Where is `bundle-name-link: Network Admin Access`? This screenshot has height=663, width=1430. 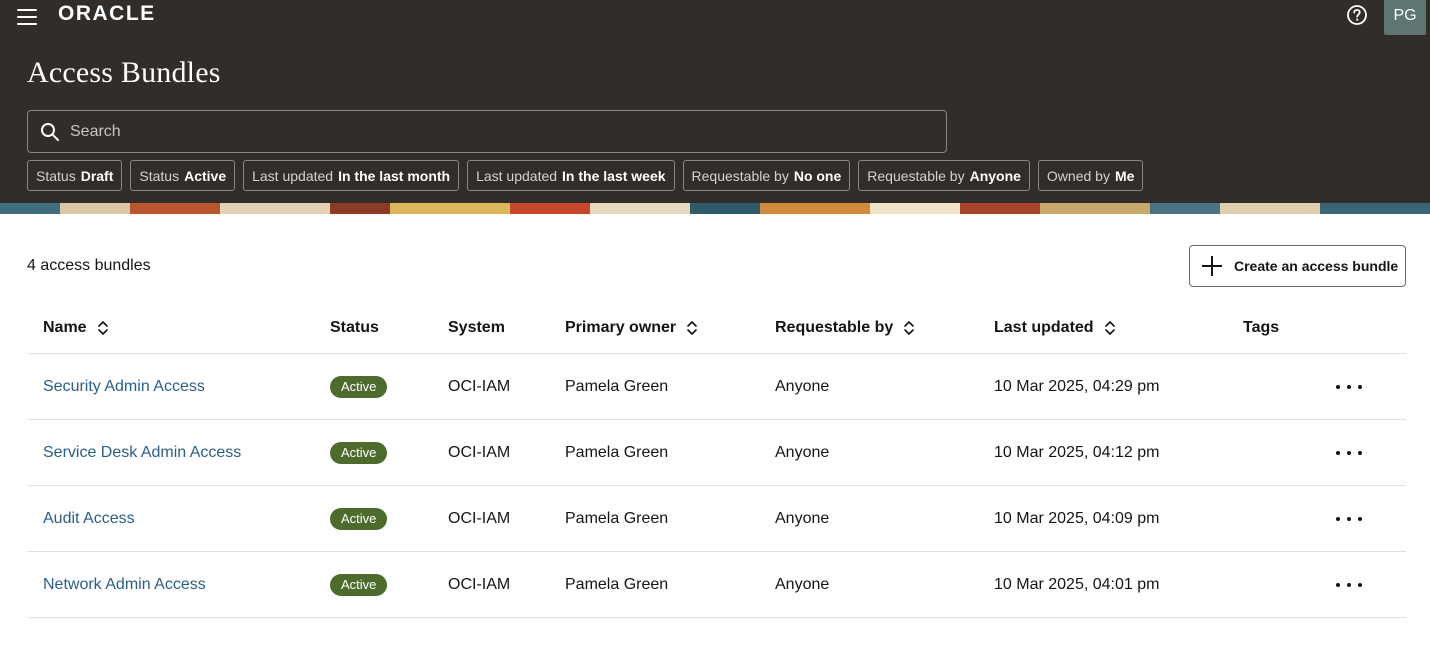 bundle-name-link: Network Admin Access is located at coordinates (124, 585).